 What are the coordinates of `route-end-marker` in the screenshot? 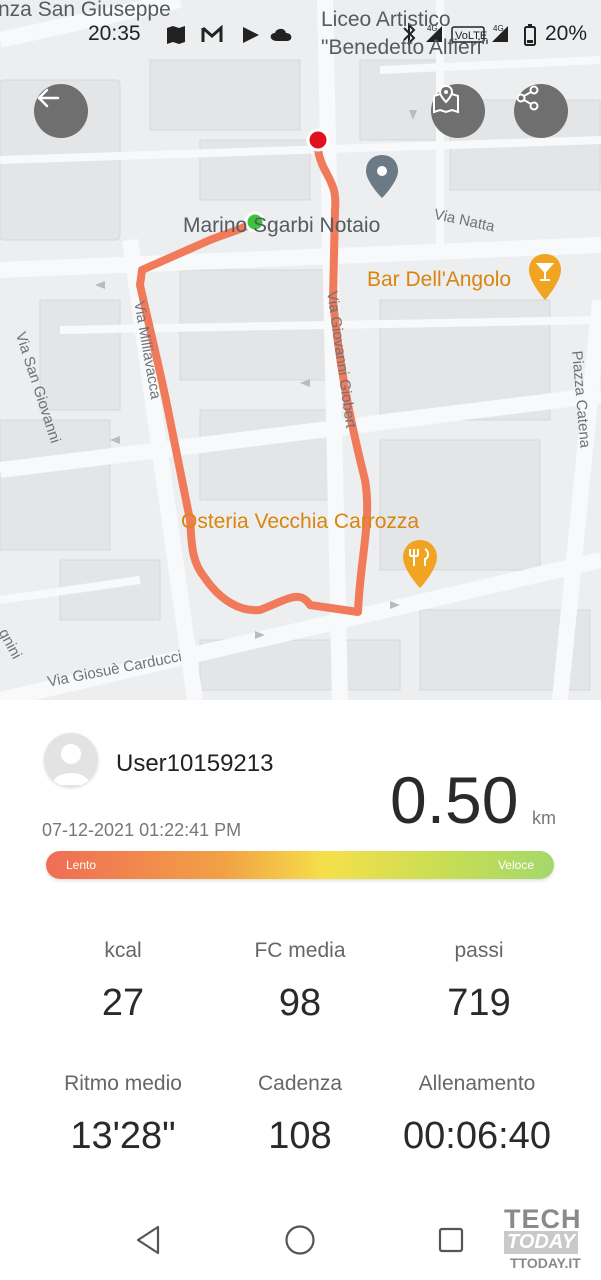 It's located at (318, 140).